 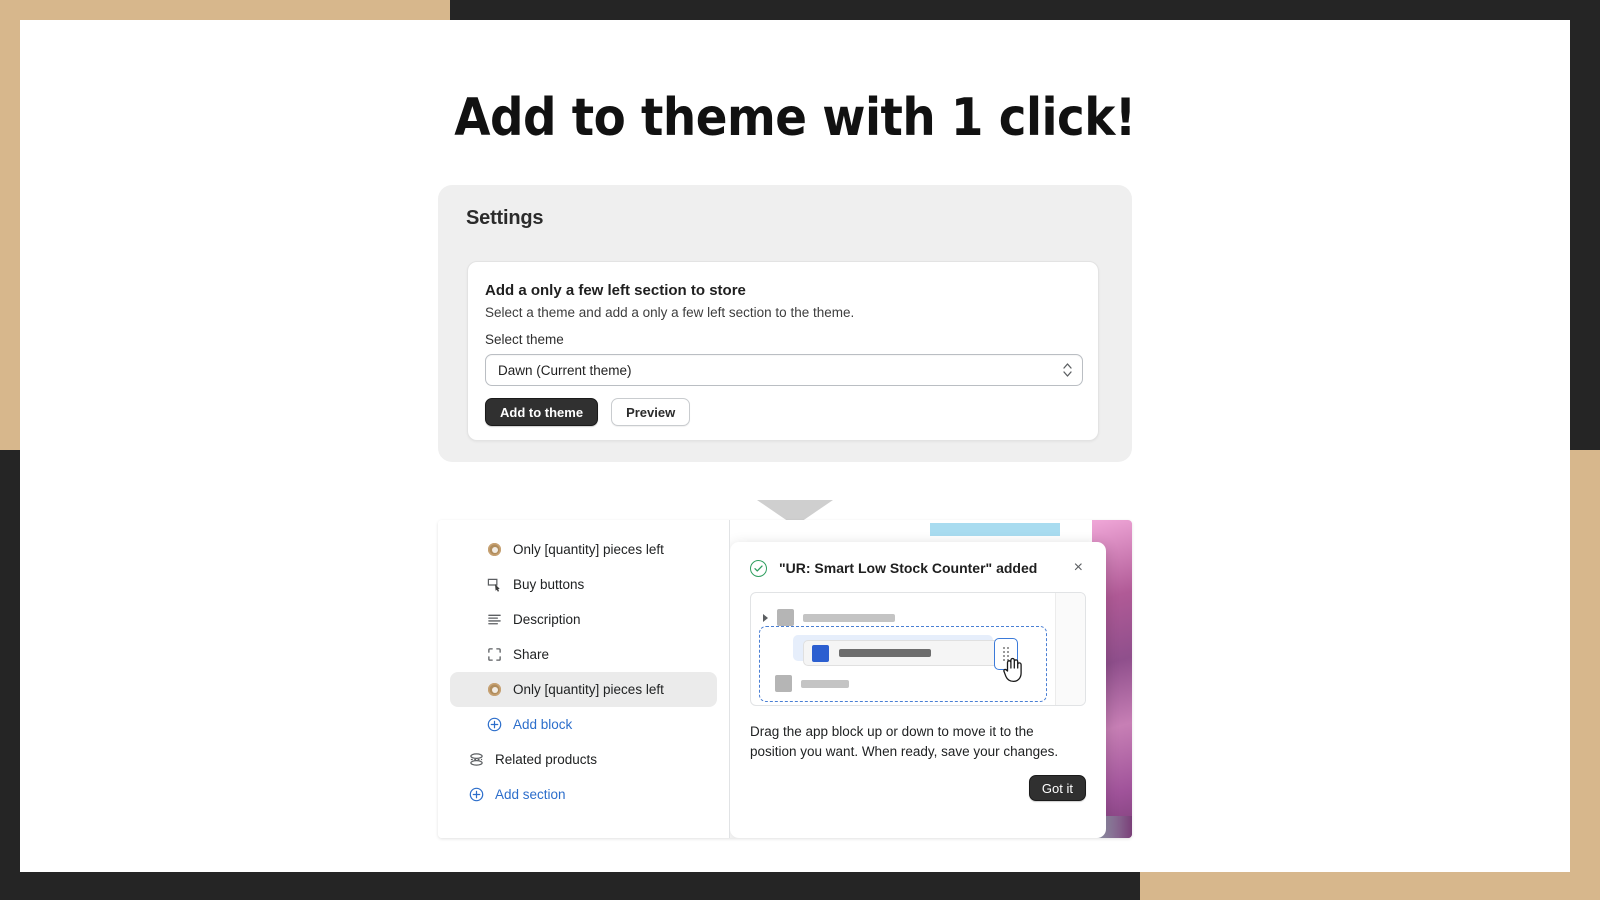 I want to click on band-right-tan, so click(x=1585, y=675).